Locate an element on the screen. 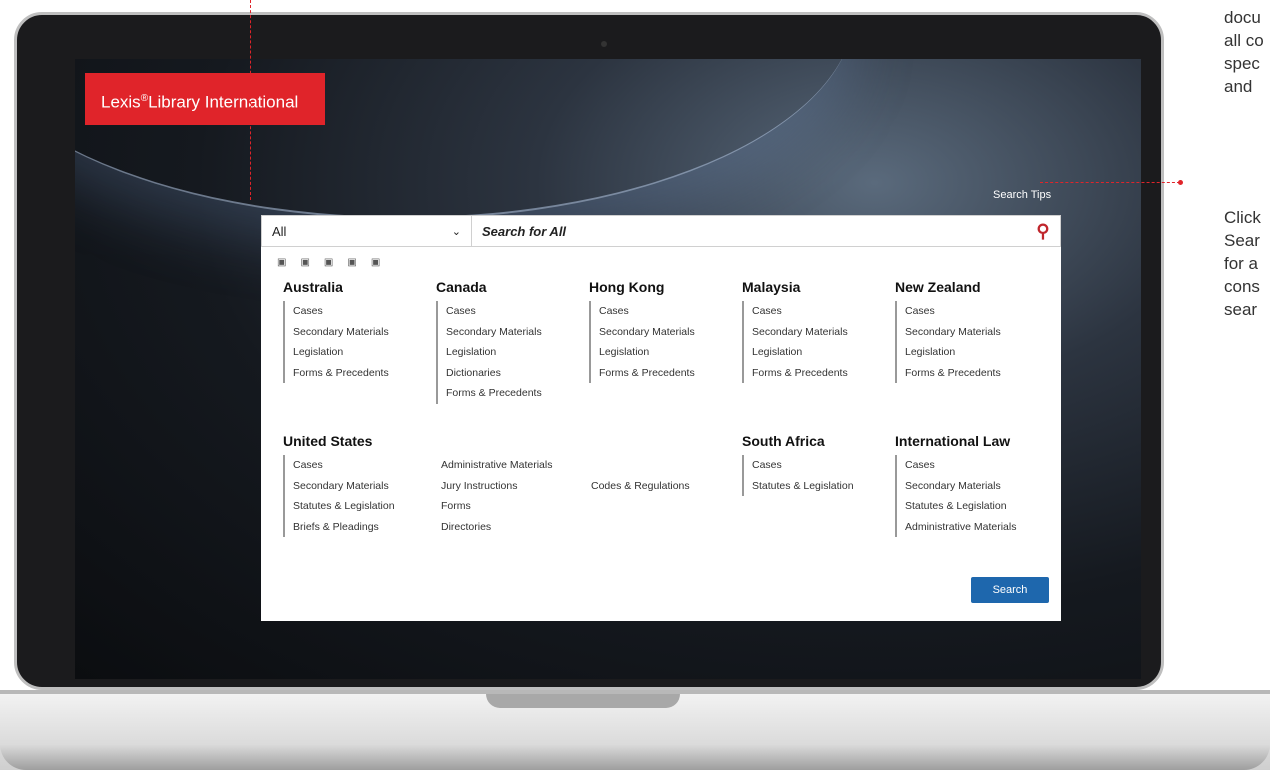 The height and width of the screenshot is (770, 1270). annotation-line: all co is located at coordinates (1244, 40).